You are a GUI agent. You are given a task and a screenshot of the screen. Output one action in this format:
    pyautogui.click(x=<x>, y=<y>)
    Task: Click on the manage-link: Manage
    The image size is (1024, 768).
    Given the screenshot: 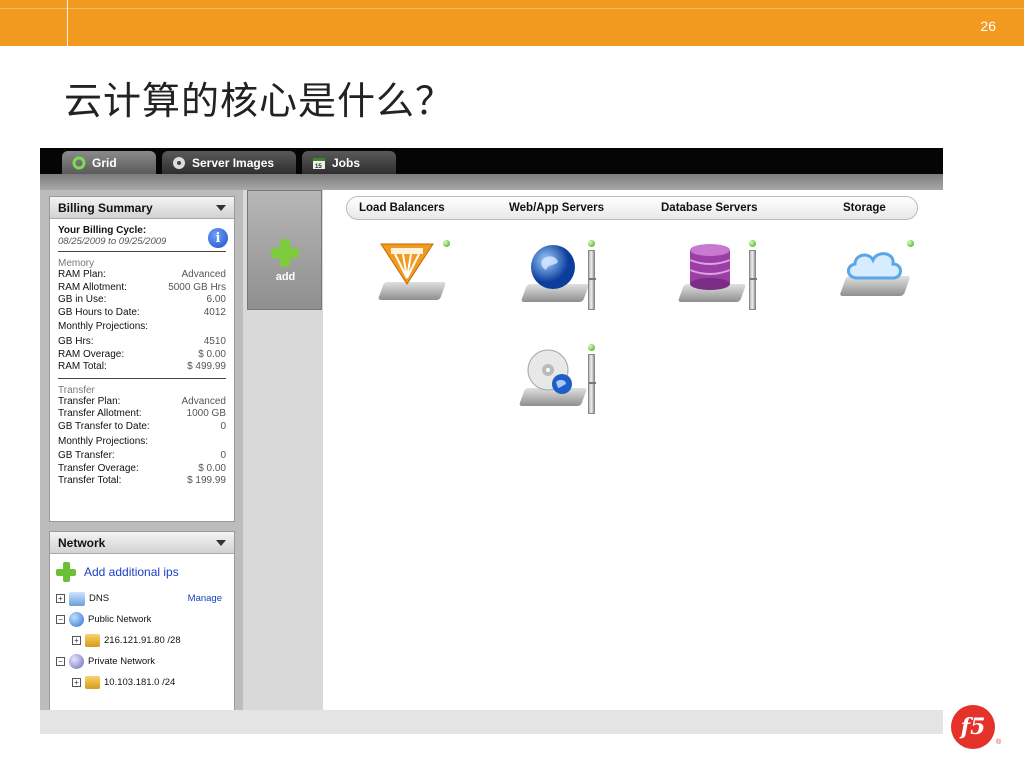 What is the action you would take?
    pyautogui.click(x=205, y=598)
    